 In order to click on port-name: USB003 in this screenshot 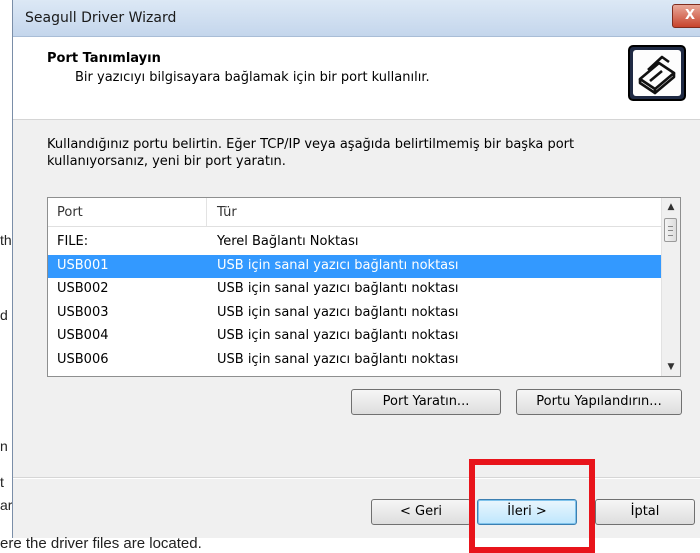, I will do `click(83, 312)`.